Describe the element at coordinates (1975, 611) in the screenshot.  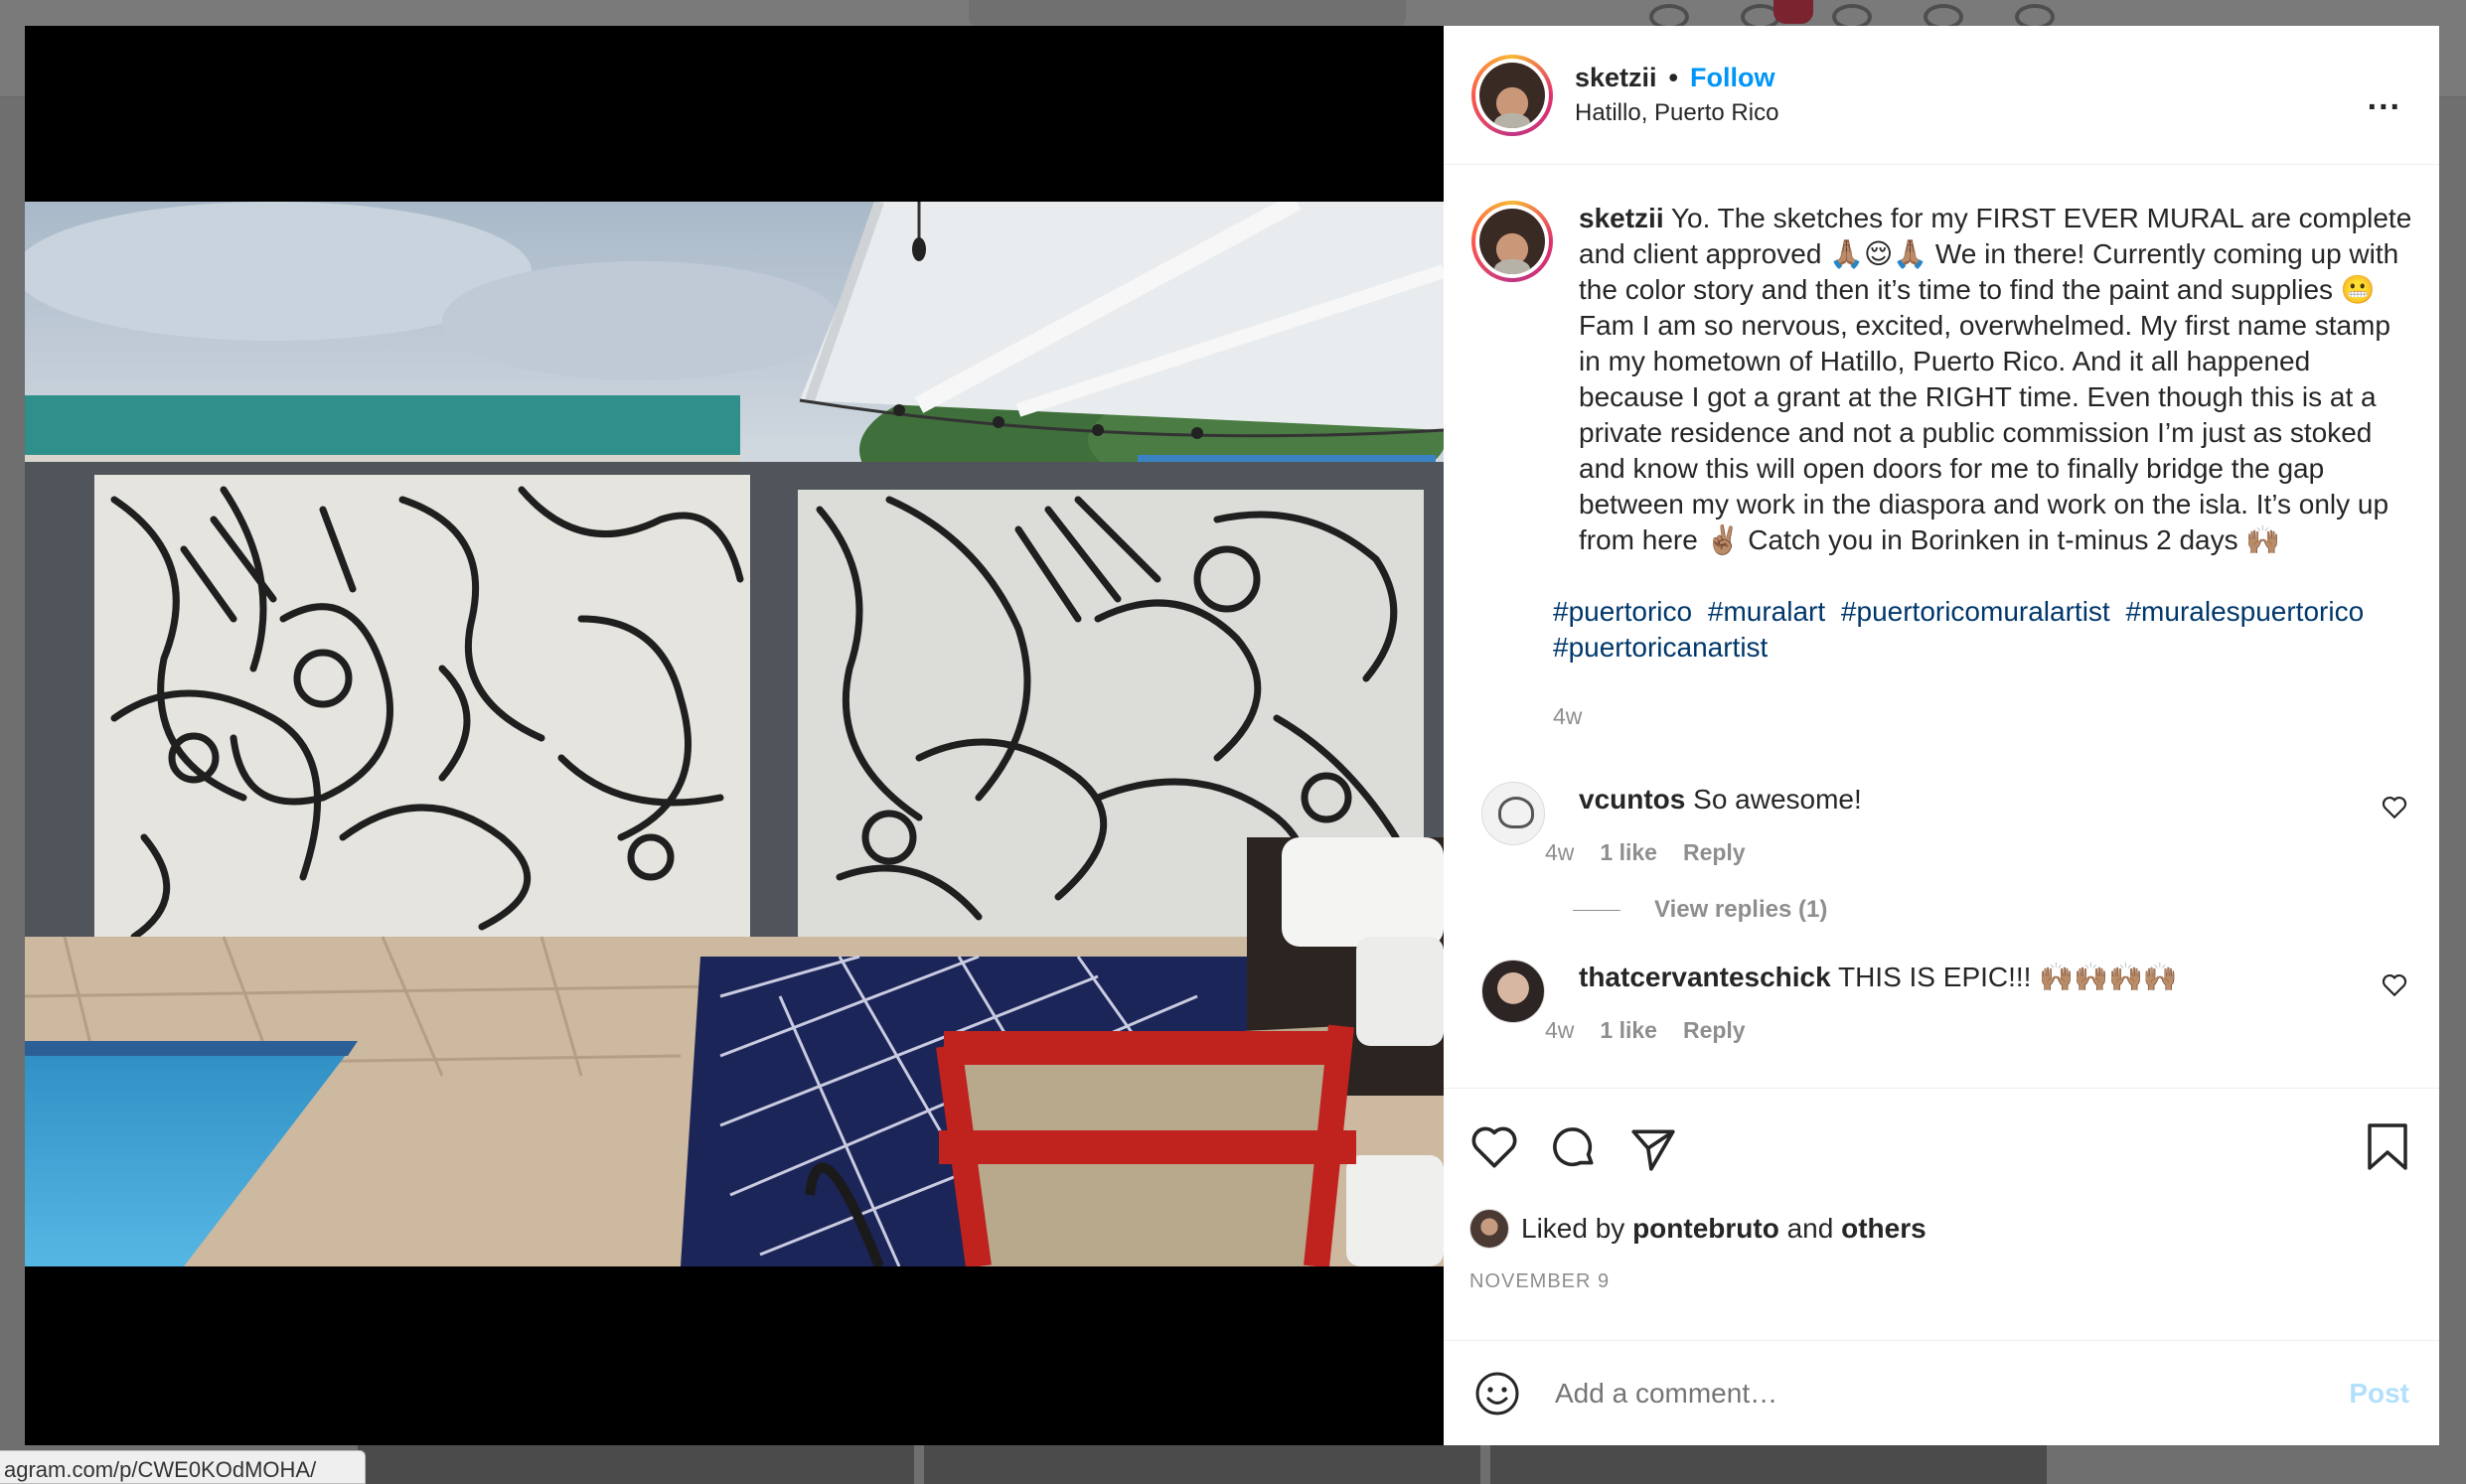
I see `hashtag-link: #puertoricomuralartist` at that location.